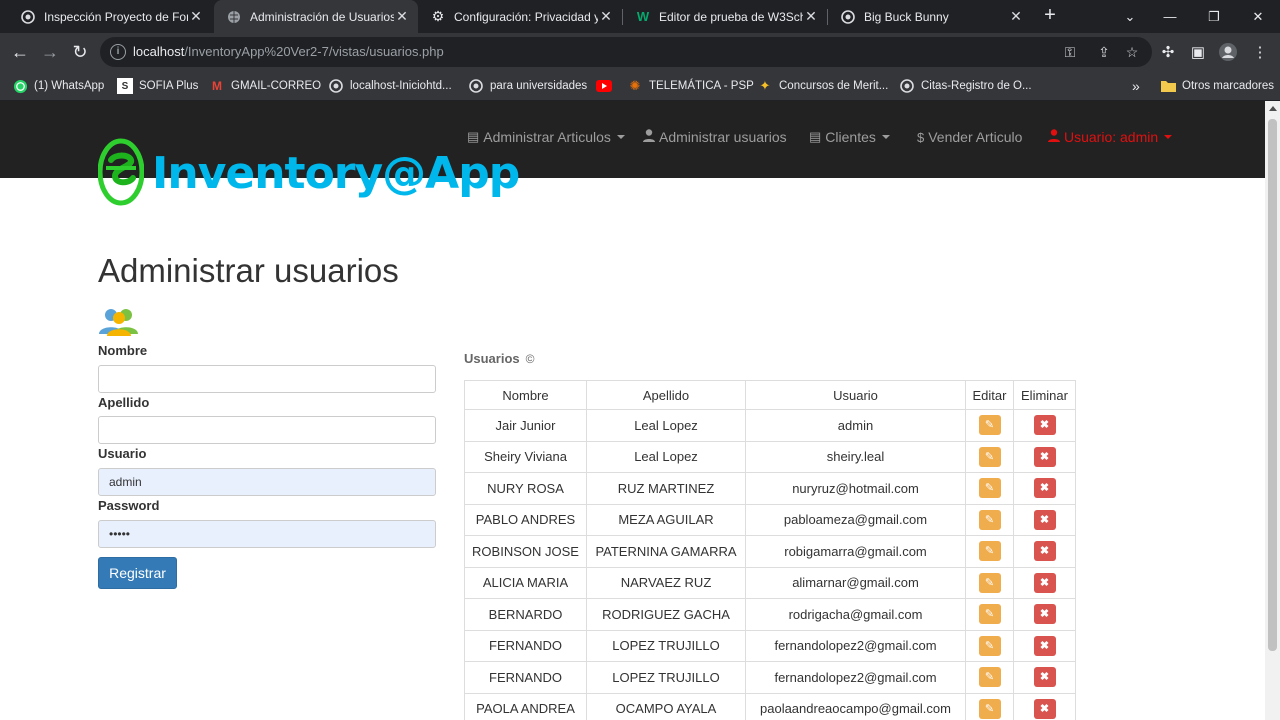 Image resolution: width=1280 pixels, height=720 pixels. What do you see at coordinates (157, 86) in the screenshot?
I see `bookmark-sofia-plus: S SOFIA Plus` at bounding box center [157, 86].